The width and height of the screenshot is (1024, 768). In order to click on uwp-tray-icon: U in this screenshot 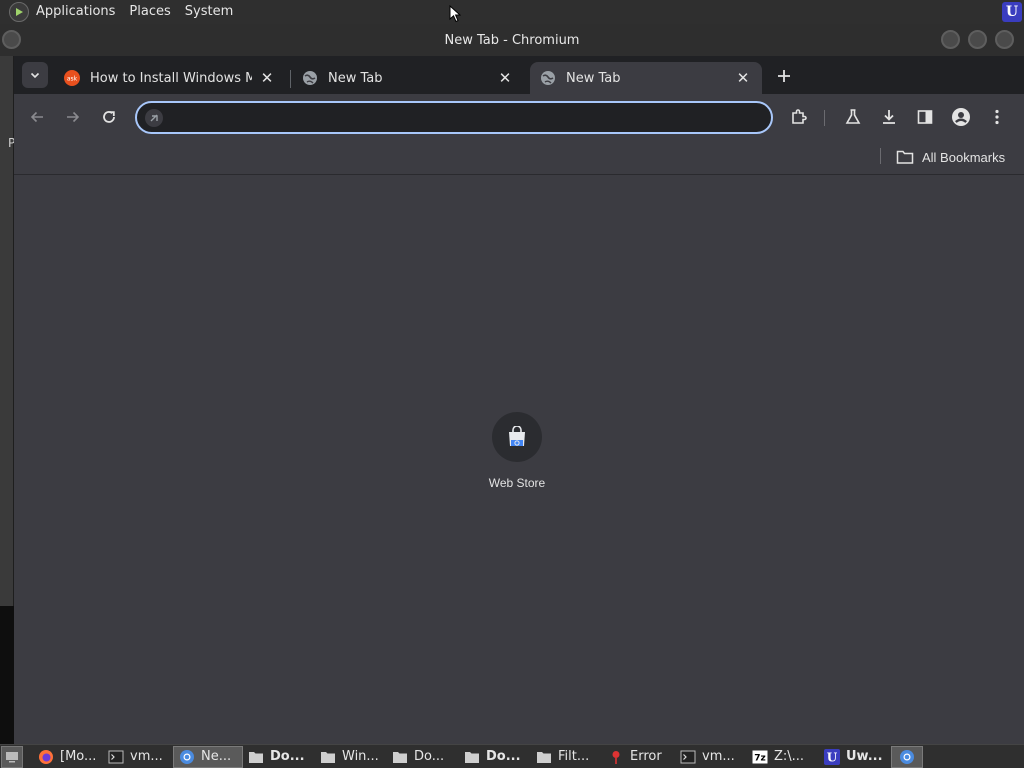, I will do `click(1012, 12)`.